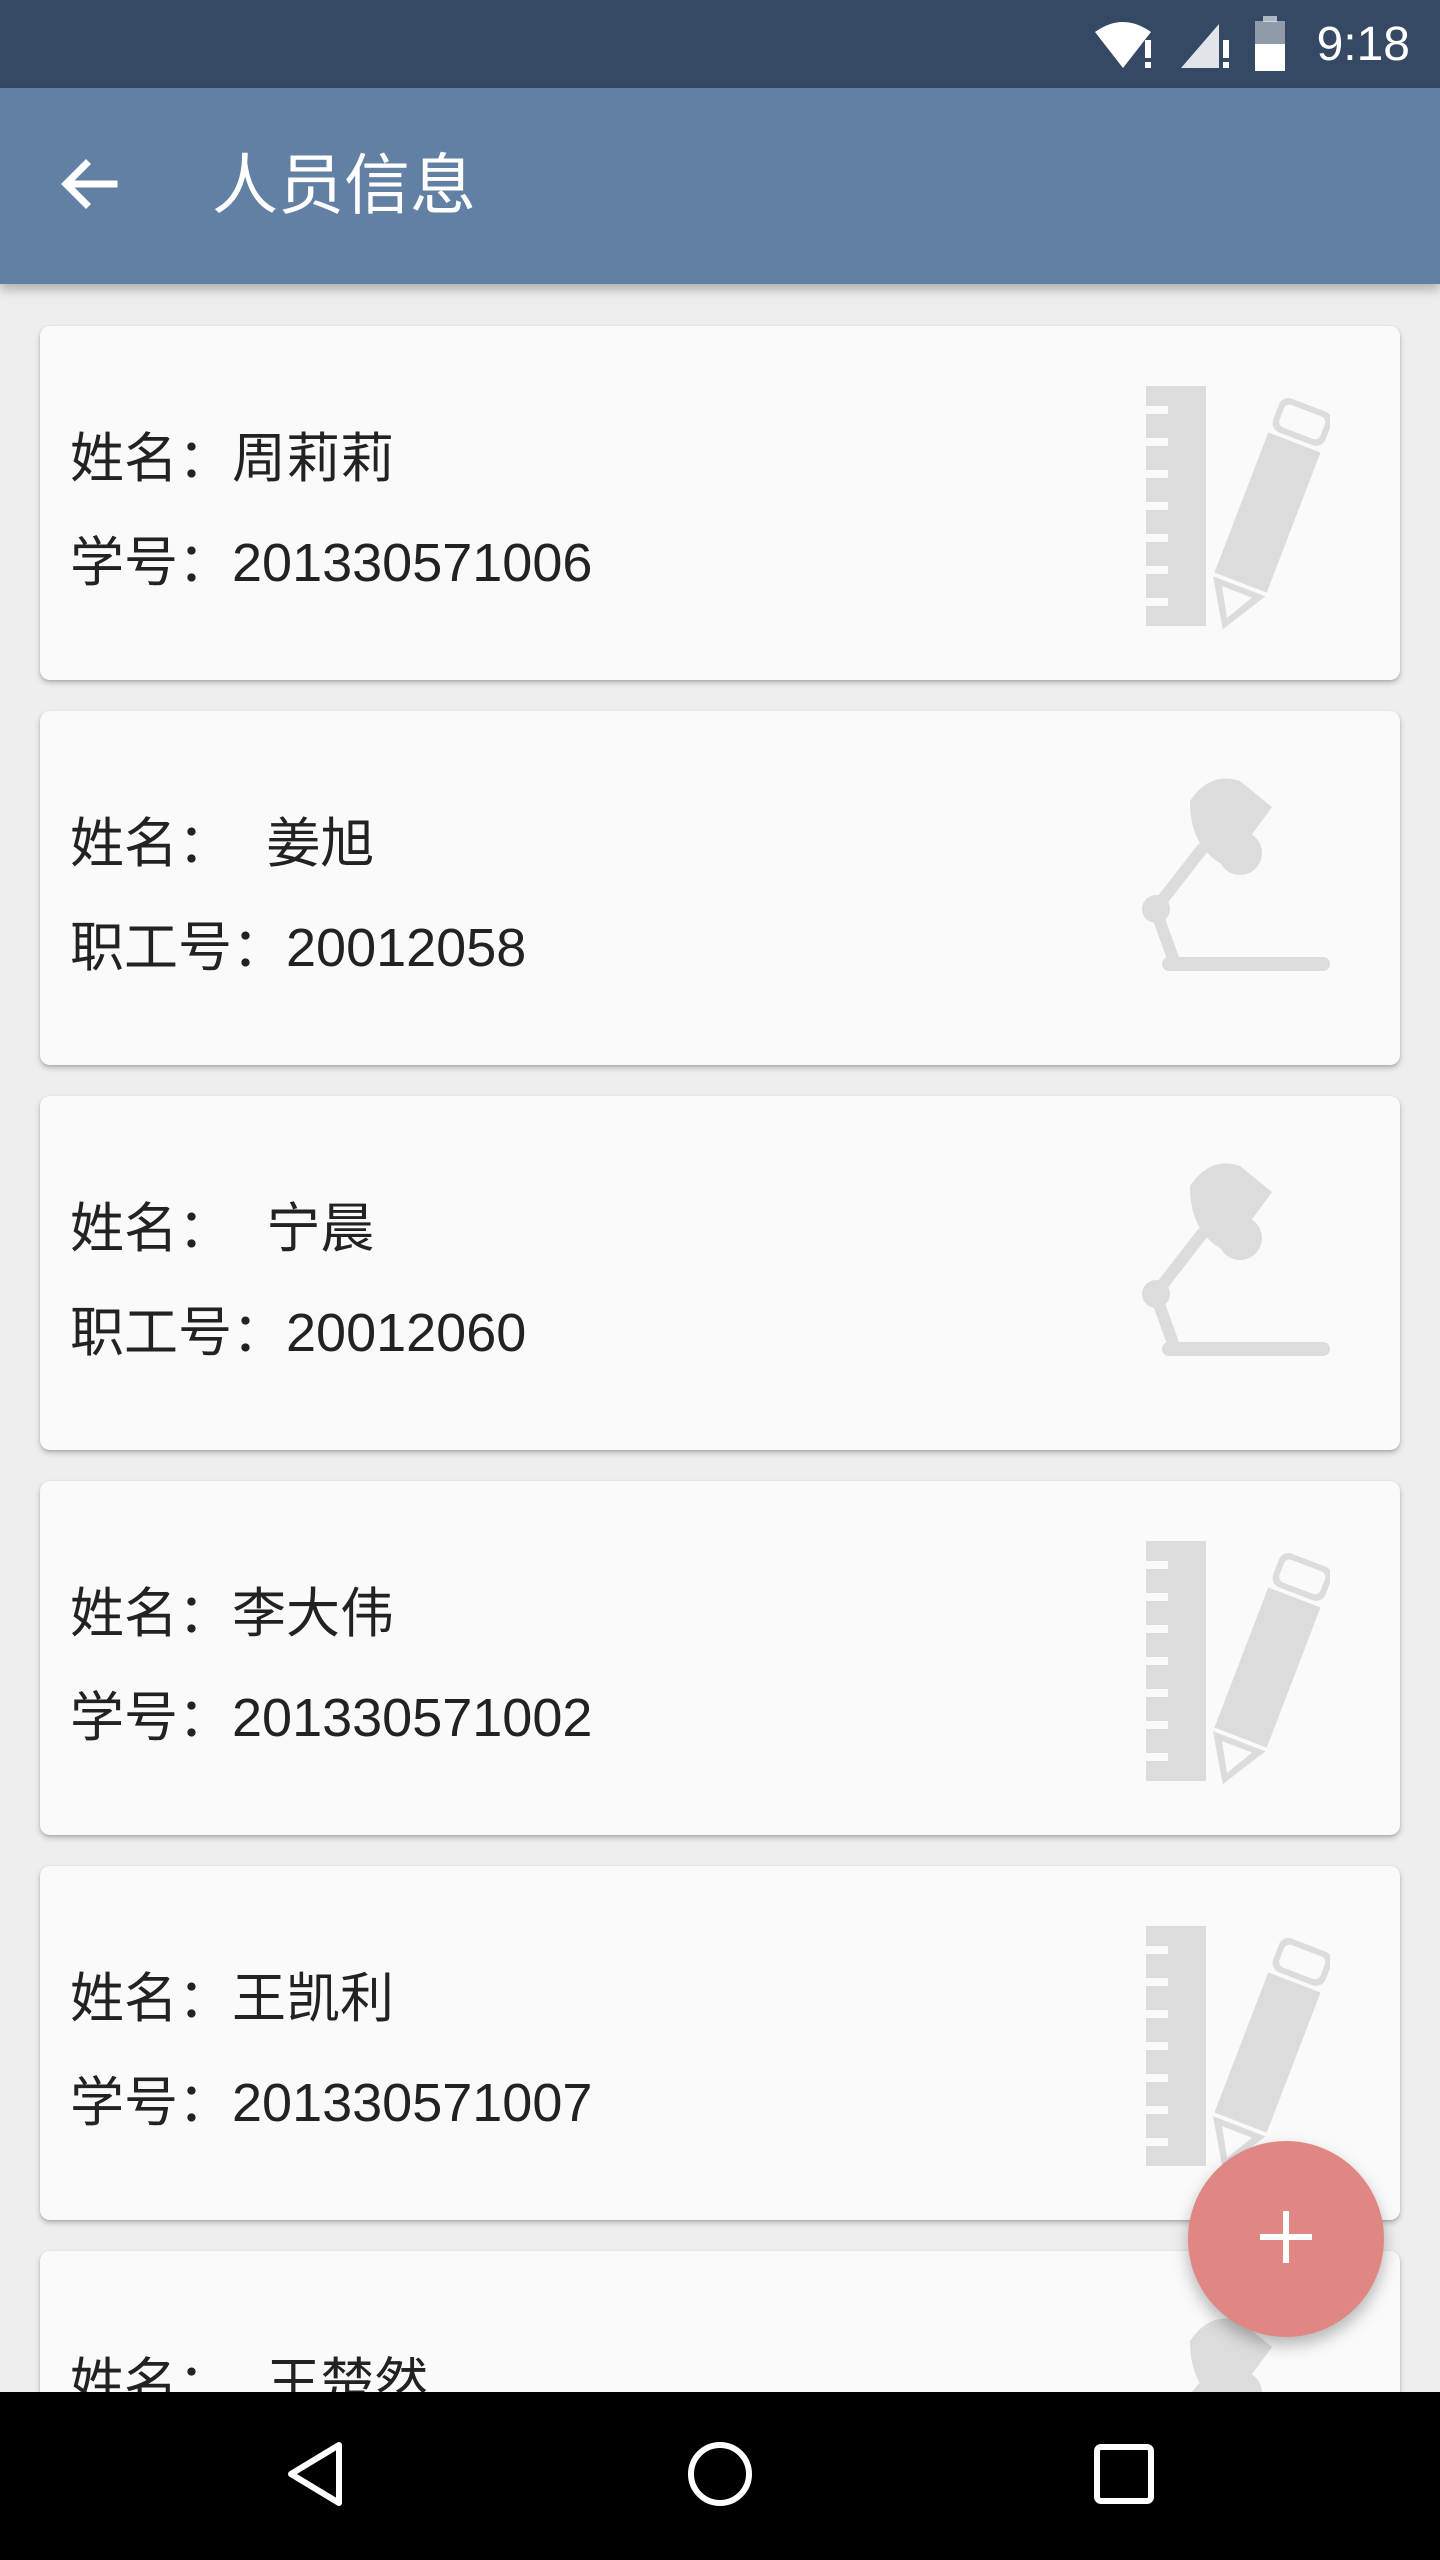  What do you see at coordinates (412, 2103) in the screenshot?
I see `id-value: 201330571007` at bounding box center [412, 2103].